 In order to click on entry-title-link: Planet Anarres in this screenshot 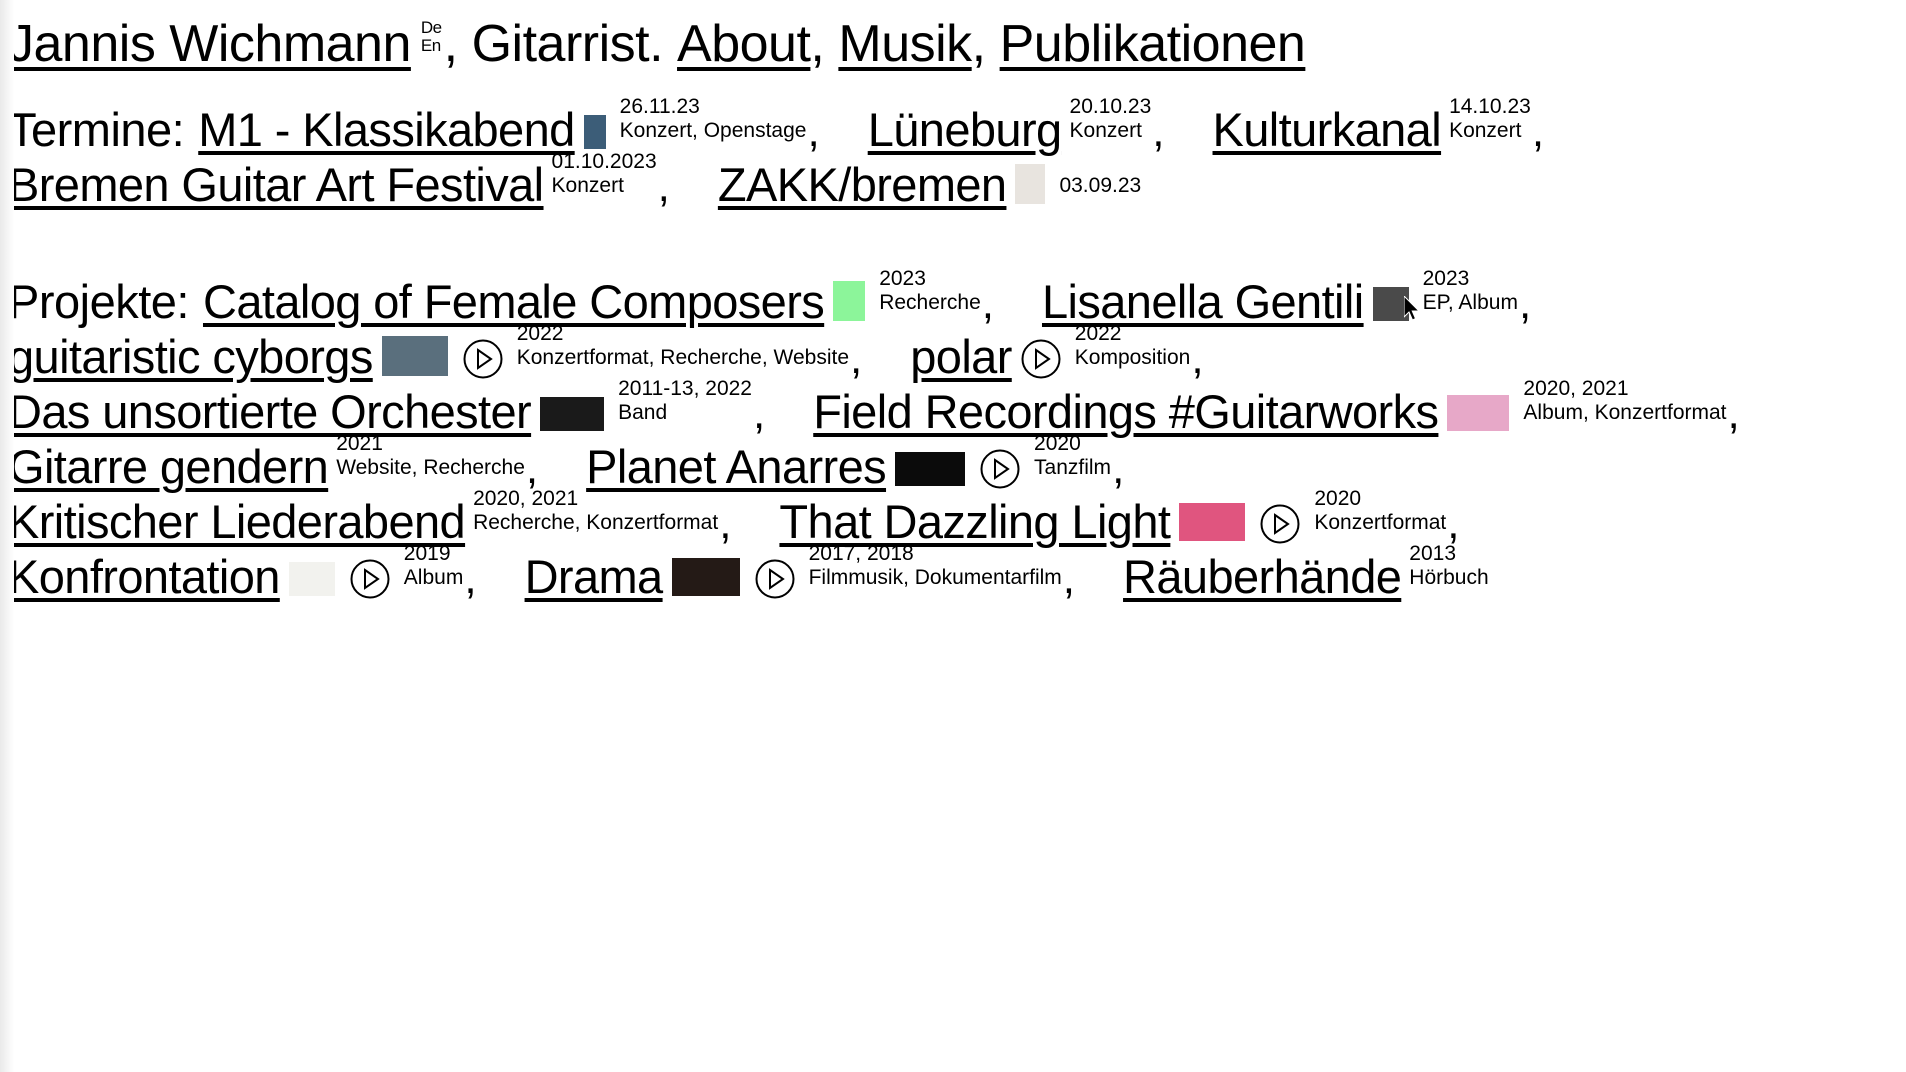, I will do `click(736, 466)`.